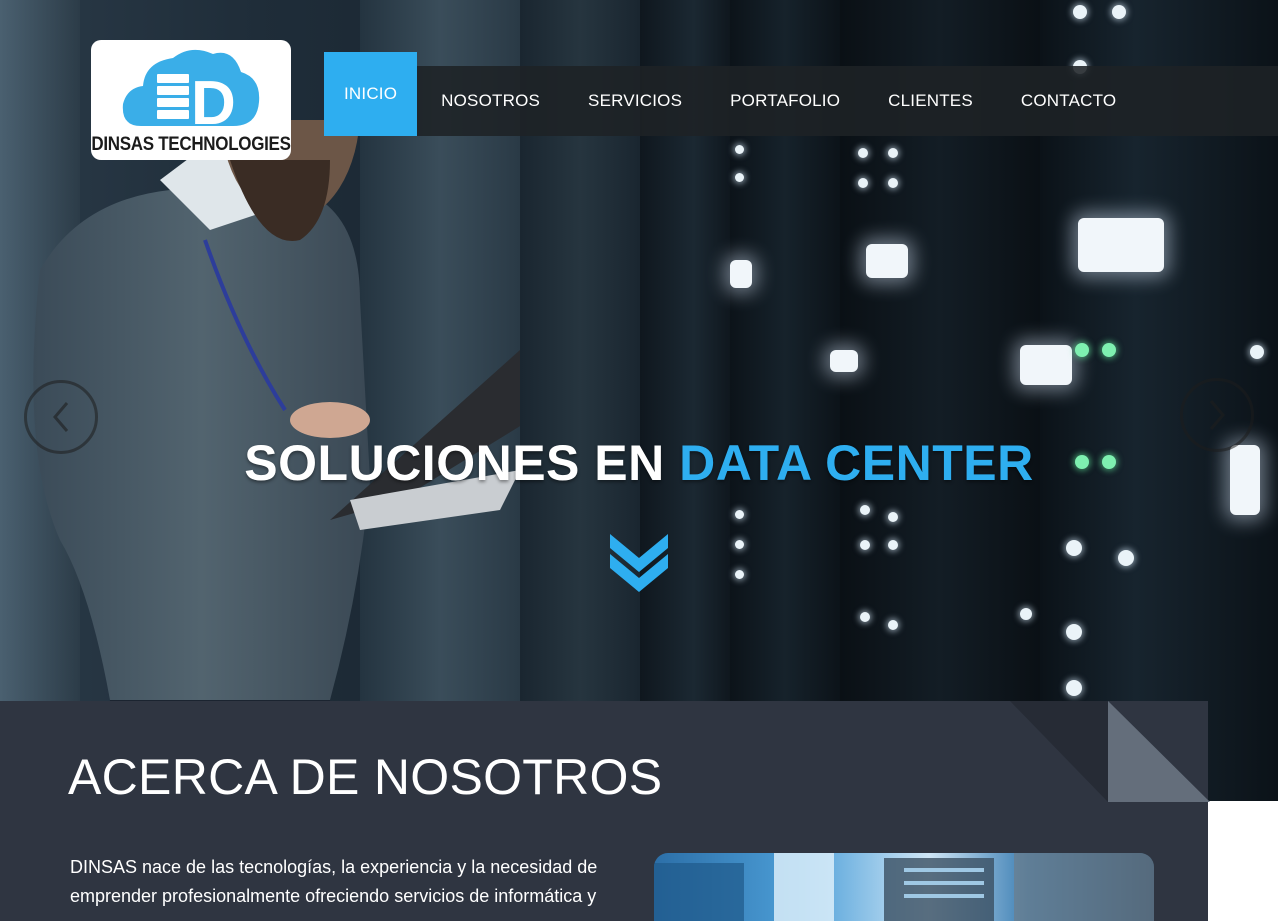 The width and height of the screenshot is (1278, 921). Describe the element at coordinates (639, 560) in the screenshot. I see `double-chevron-down-icon` at that location.